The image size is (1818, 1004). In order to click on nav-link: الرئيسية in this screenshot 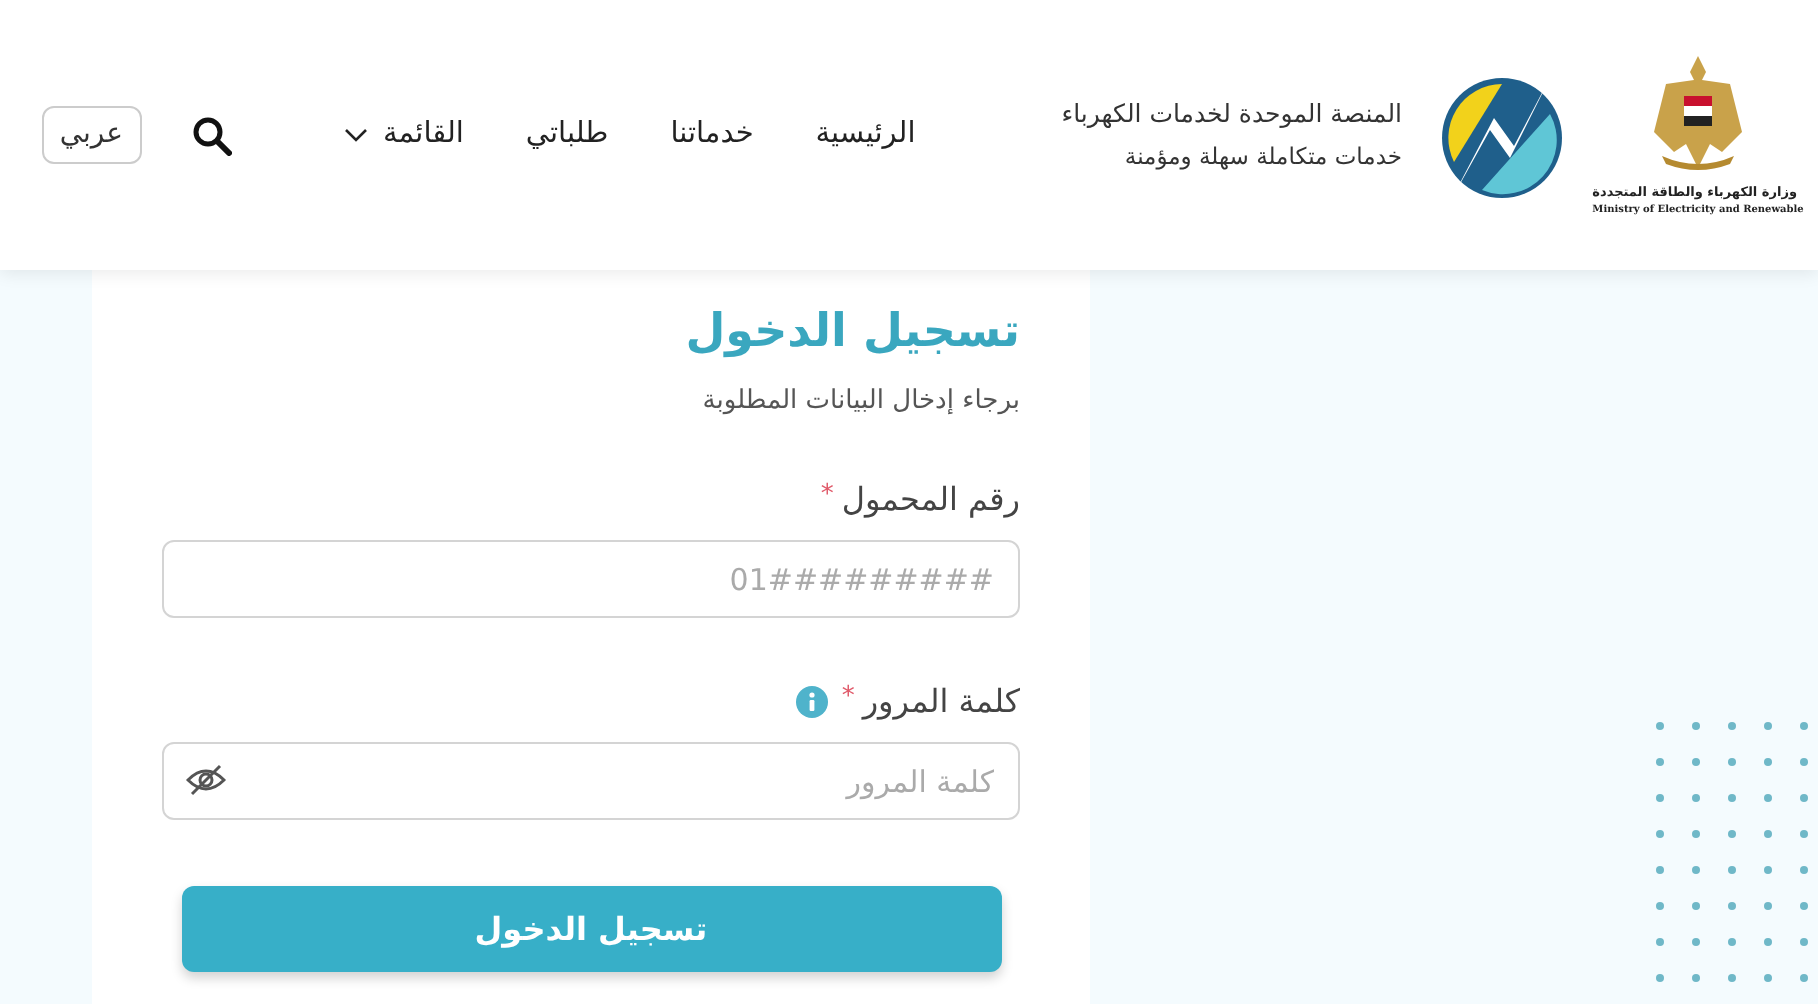, I will do `click(865, 135)`.